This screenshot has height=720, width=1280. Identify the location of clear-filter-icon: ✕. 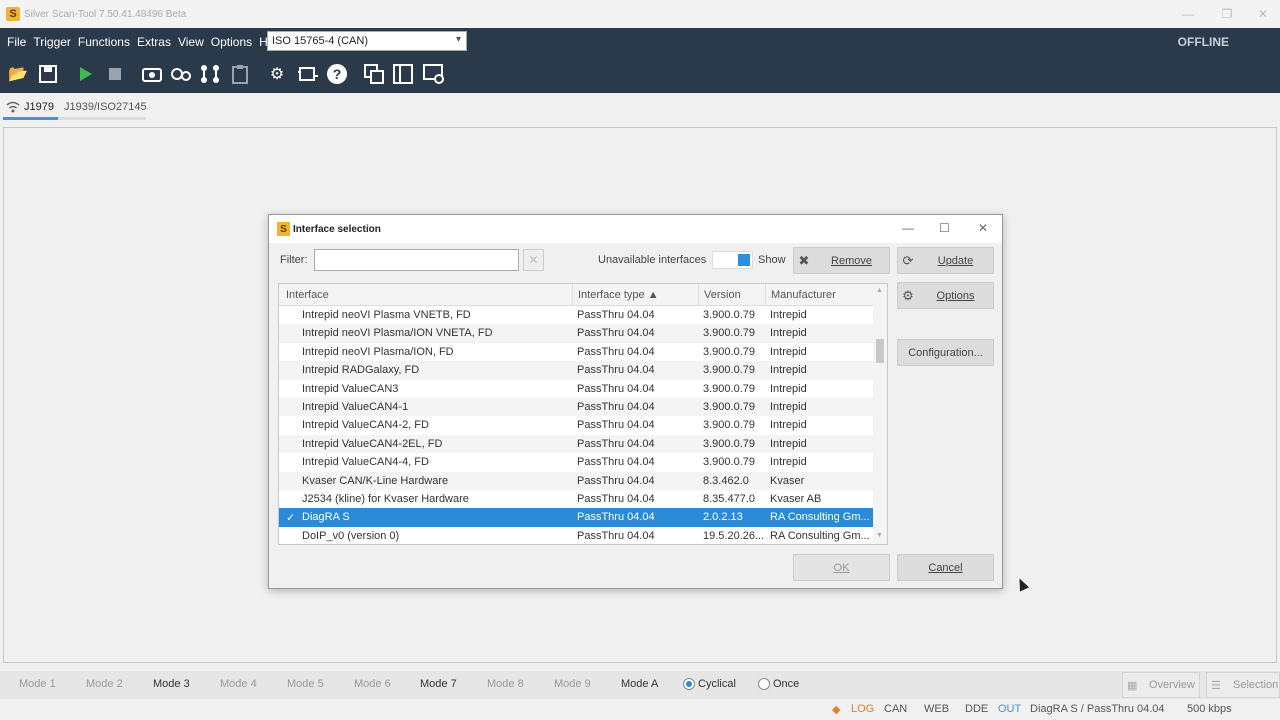
(533, 260).